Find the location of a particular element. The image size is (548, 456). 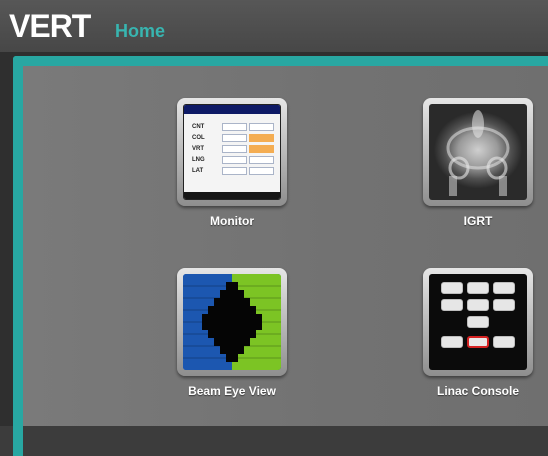

xray-image is located at coordinates (478, 152).